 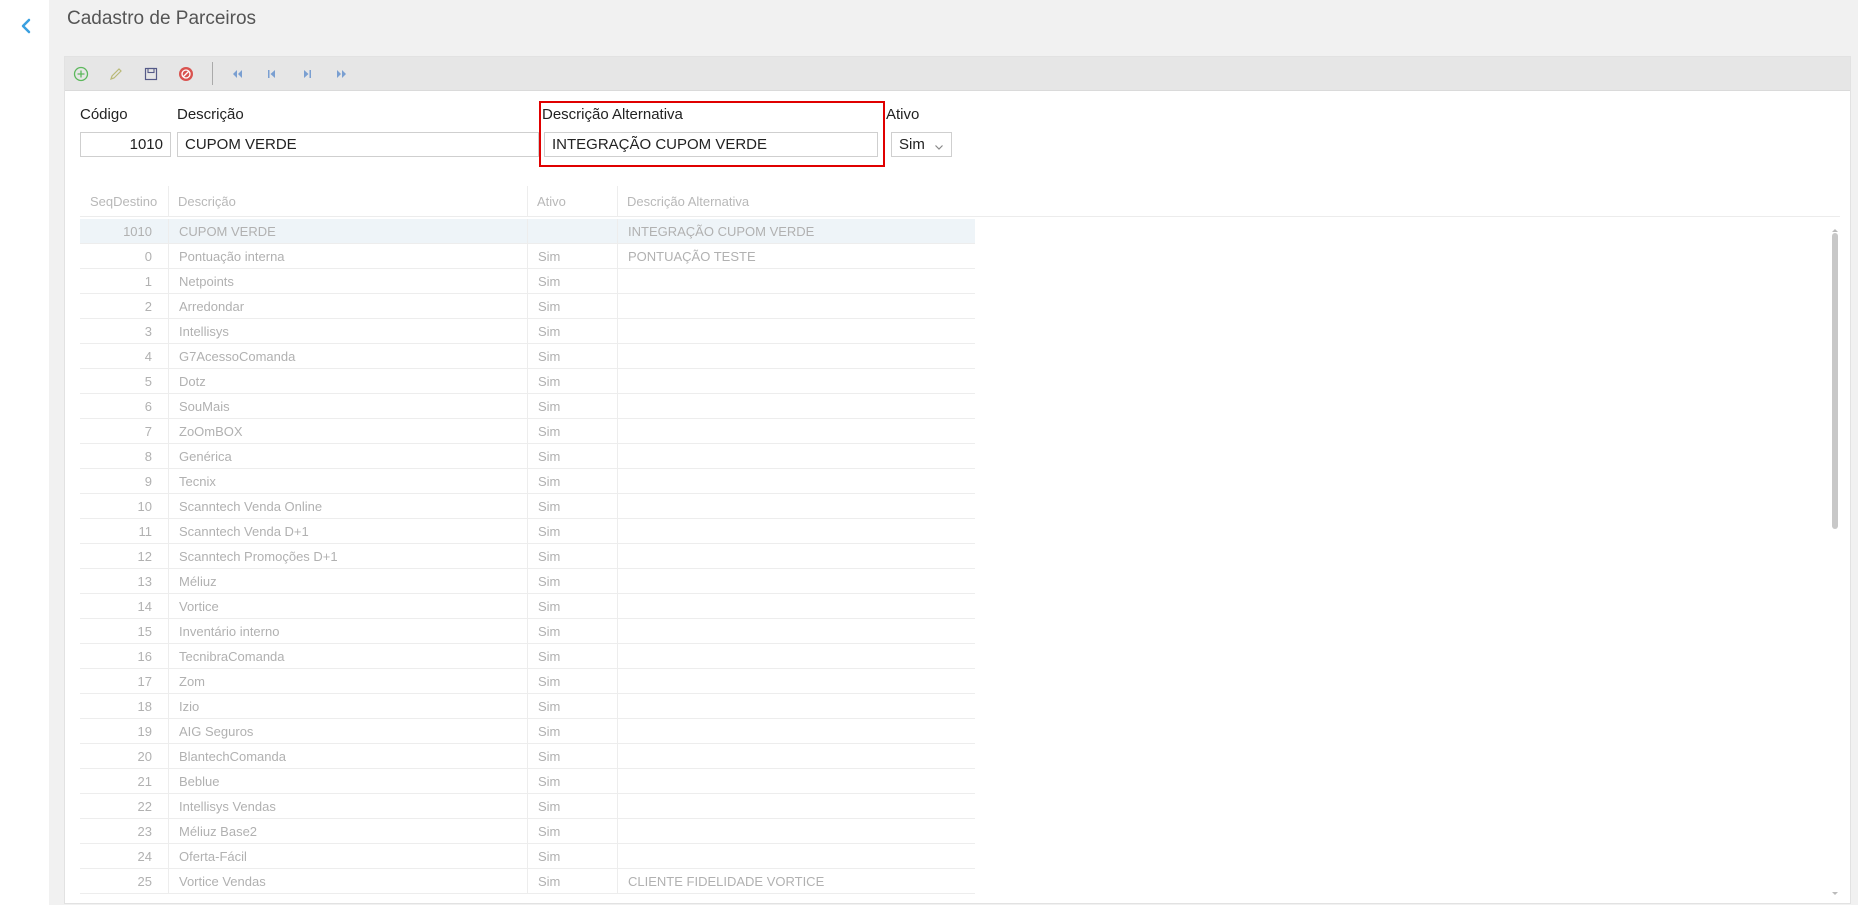 What do you see at coordinates (148, 331) in the screenshot?
I see `cell-seqdestino: 3` at bounding box center [148, 331].